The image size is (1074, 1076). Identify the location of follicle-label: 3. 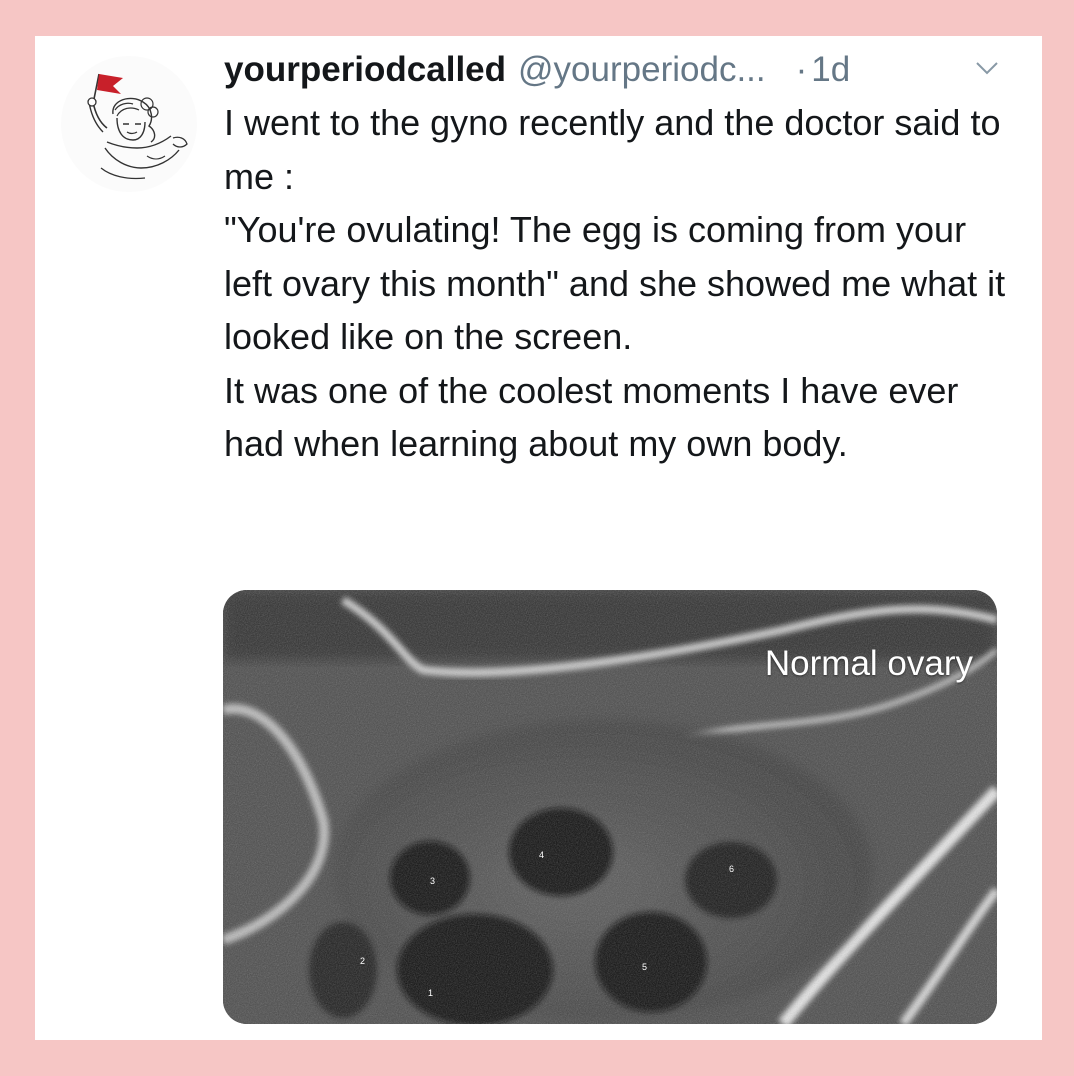
(433, 881).